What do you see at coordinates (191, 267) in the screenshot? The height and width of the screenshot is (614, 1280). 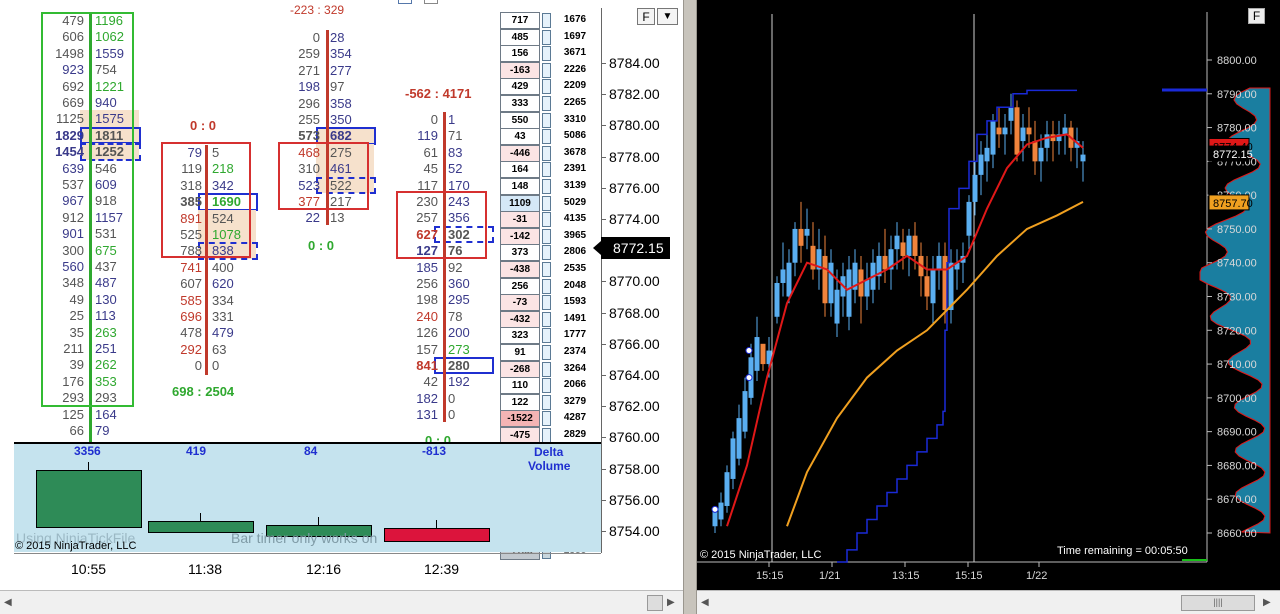 I see `bid-volume: 741` at bounding box center [191, 267].